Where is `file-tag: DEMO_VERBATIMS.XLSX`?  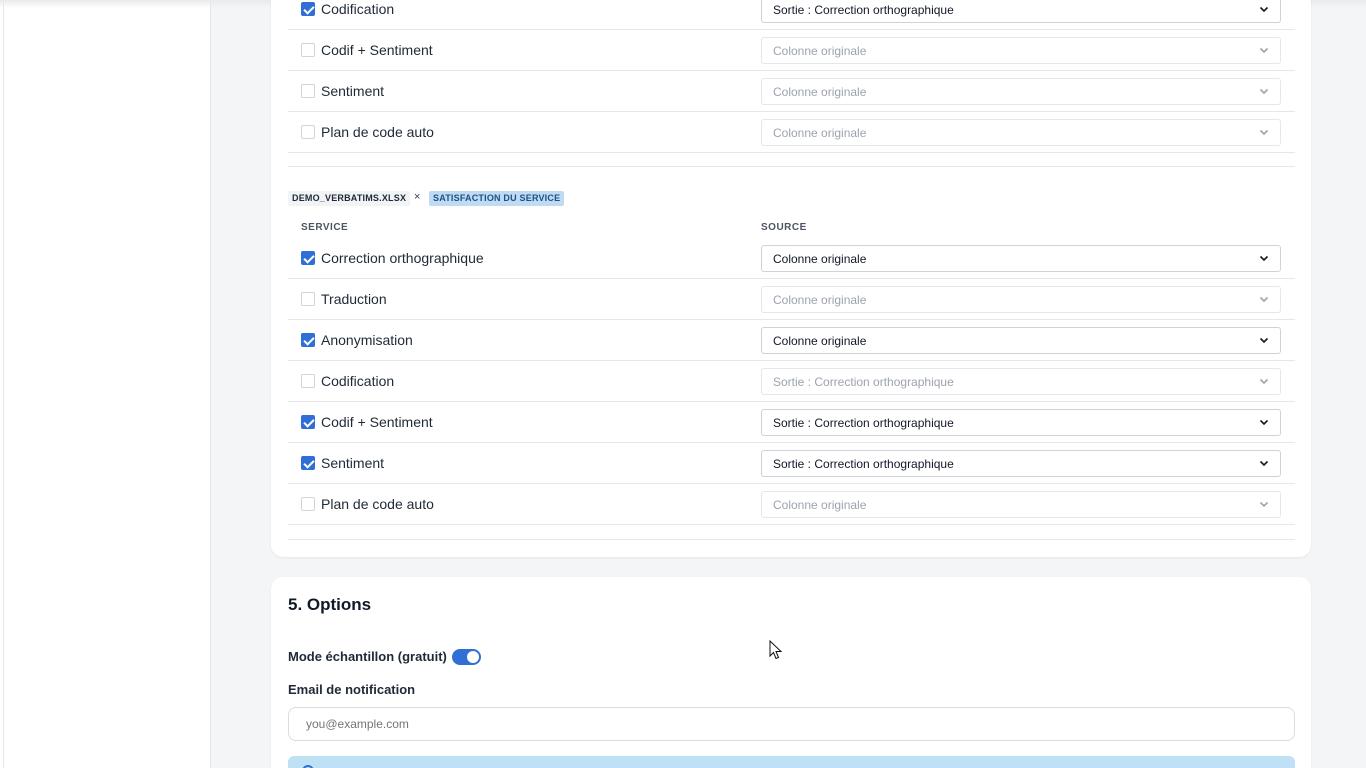
file-tag: DEMO_VERBATIMS.XLSX is located at coordinates (349, 198).